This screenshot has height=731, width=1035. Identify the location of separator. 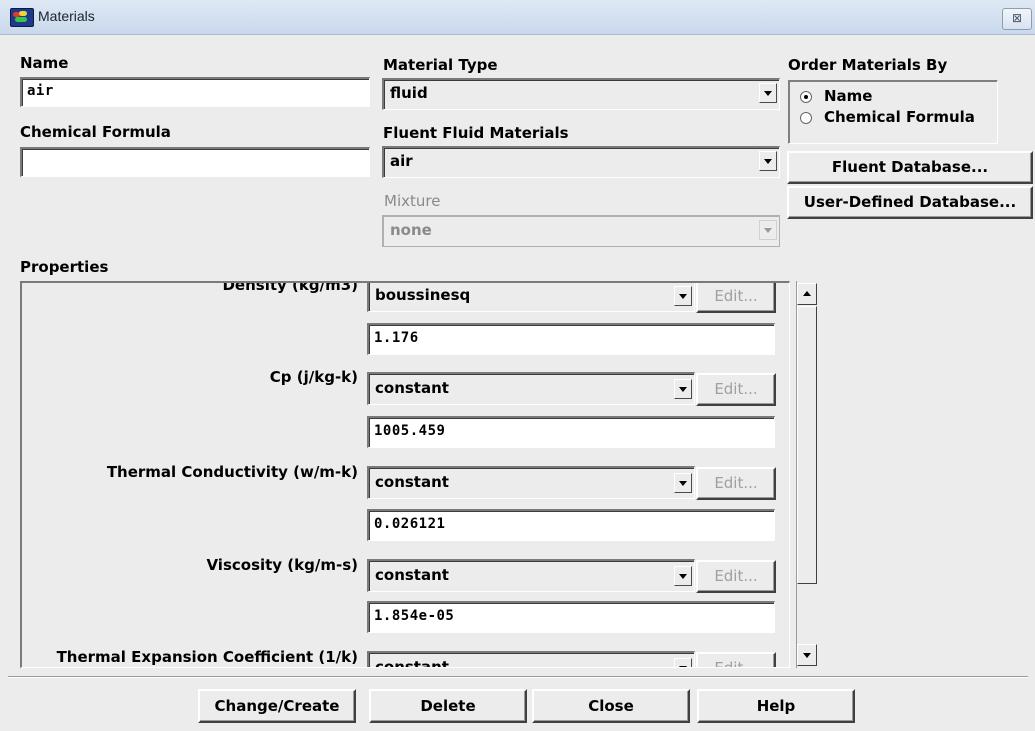
(518, 677).